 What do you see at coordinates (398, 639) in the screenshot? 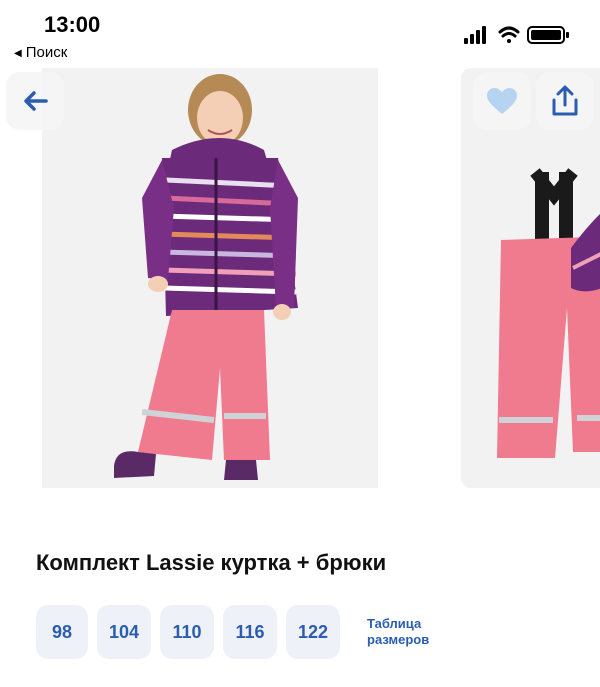
I see `size-table-line2: размеров` at bounding box center [398, 639].